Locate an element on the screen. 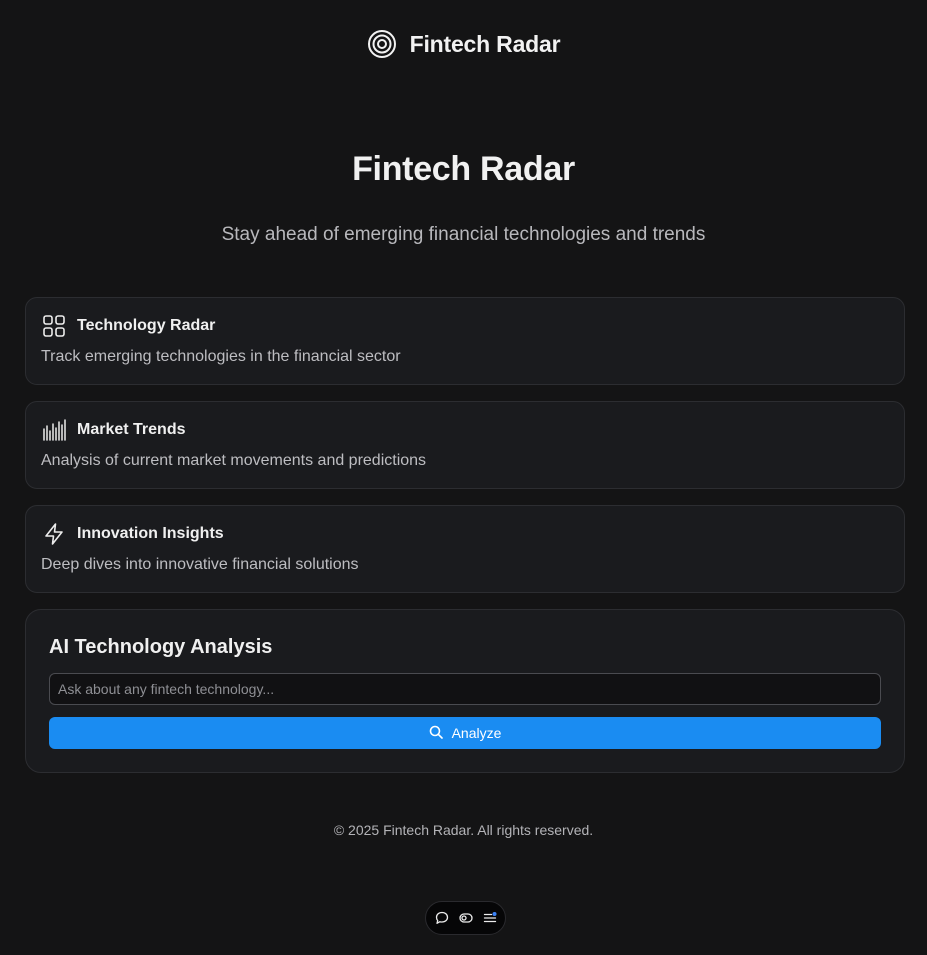 The height and width of the screenshot is (955, 927). floating-toolbar is located at coordinates (465, 918).